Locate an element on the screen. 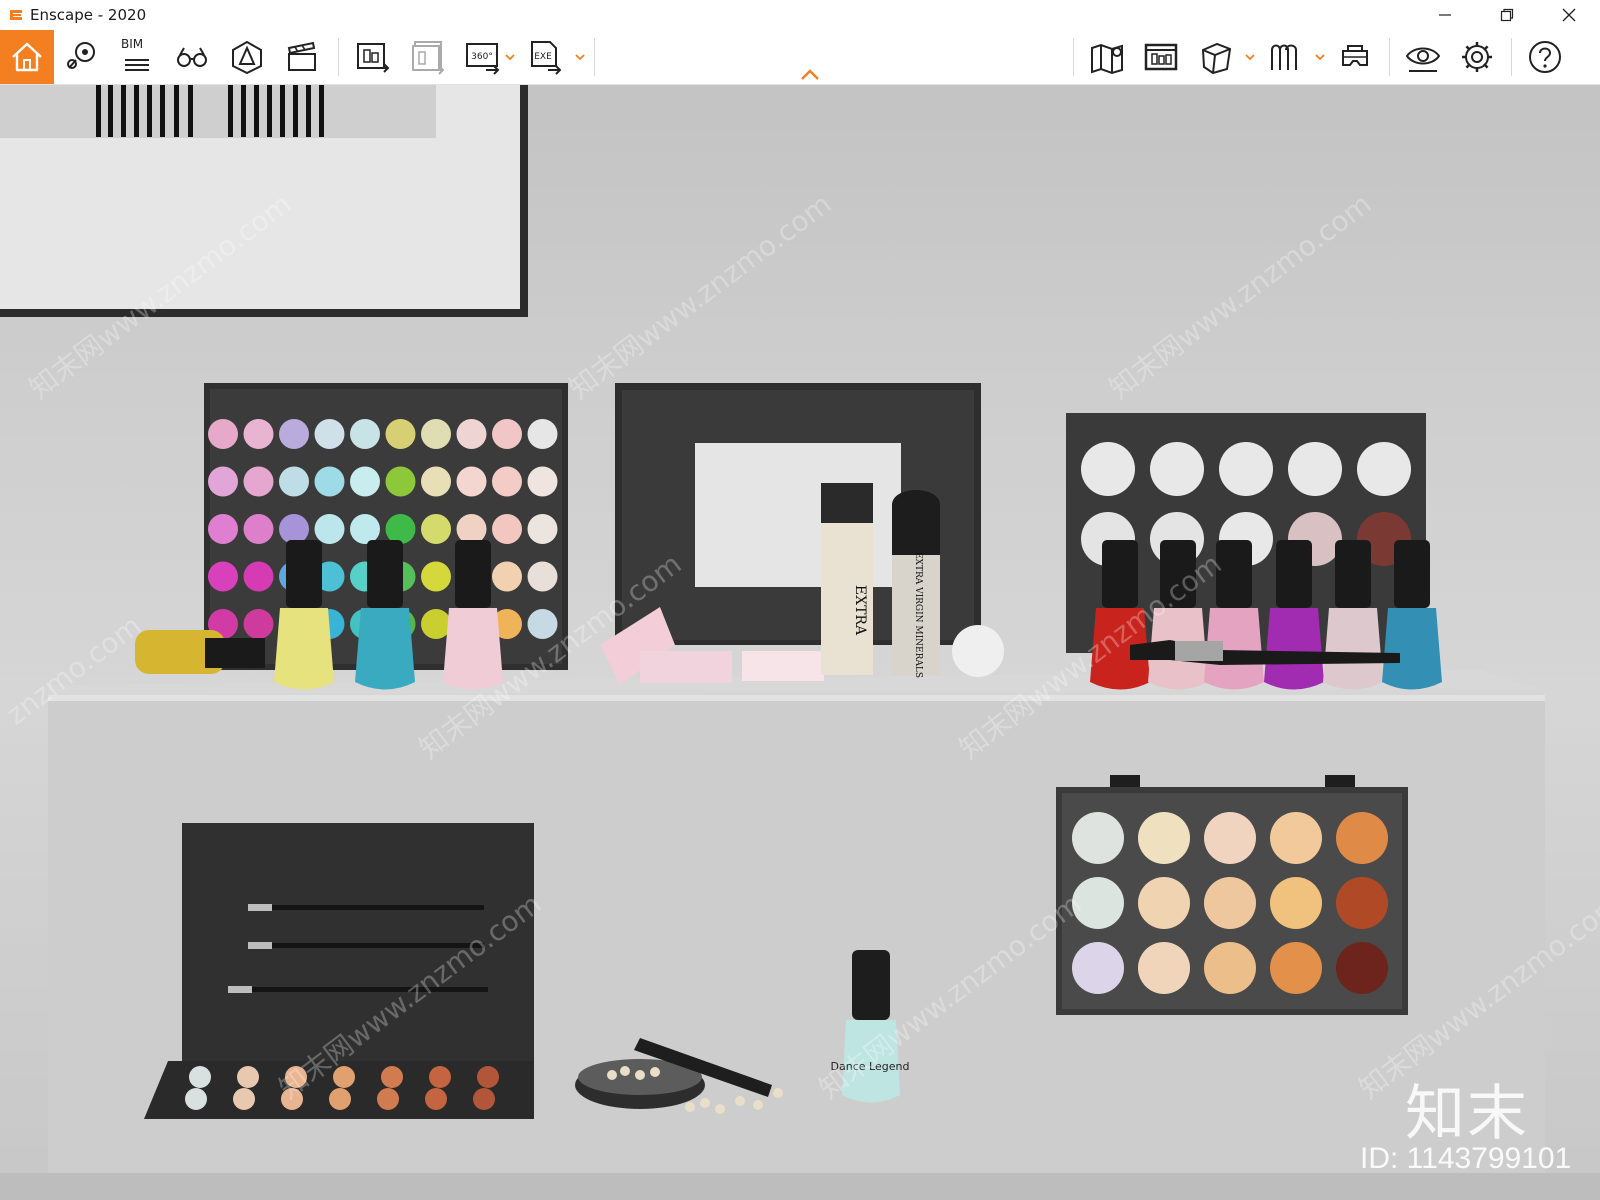 This screenshot has height=1200, width=1600. video-editor-icon is located at coordinates (301, 56).